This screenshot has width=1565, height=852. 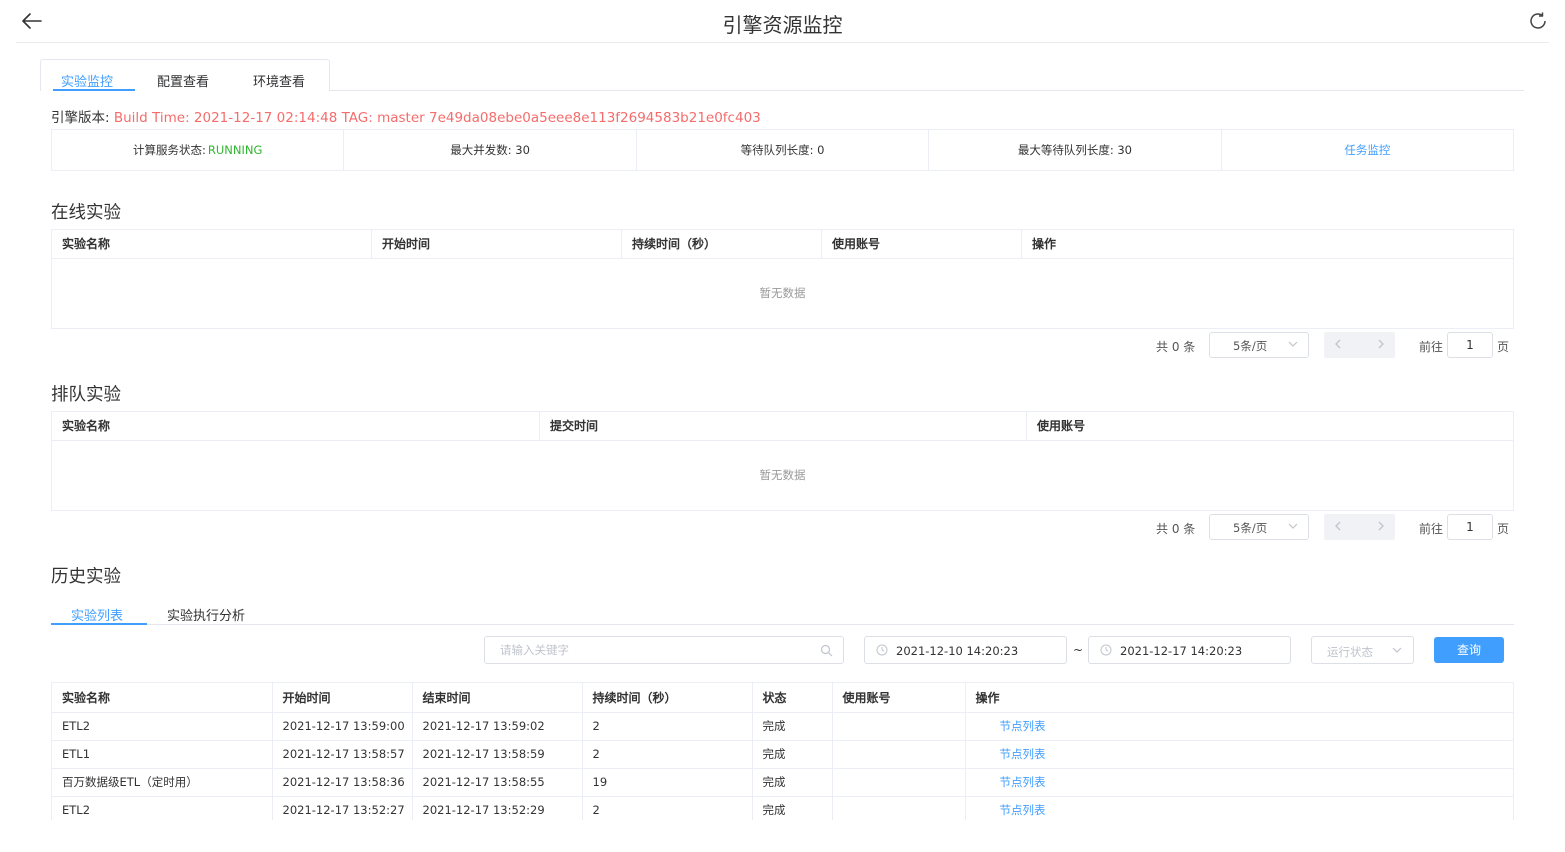 I want to click on online-section-title: 在线实验, so click(x=86, y=213).